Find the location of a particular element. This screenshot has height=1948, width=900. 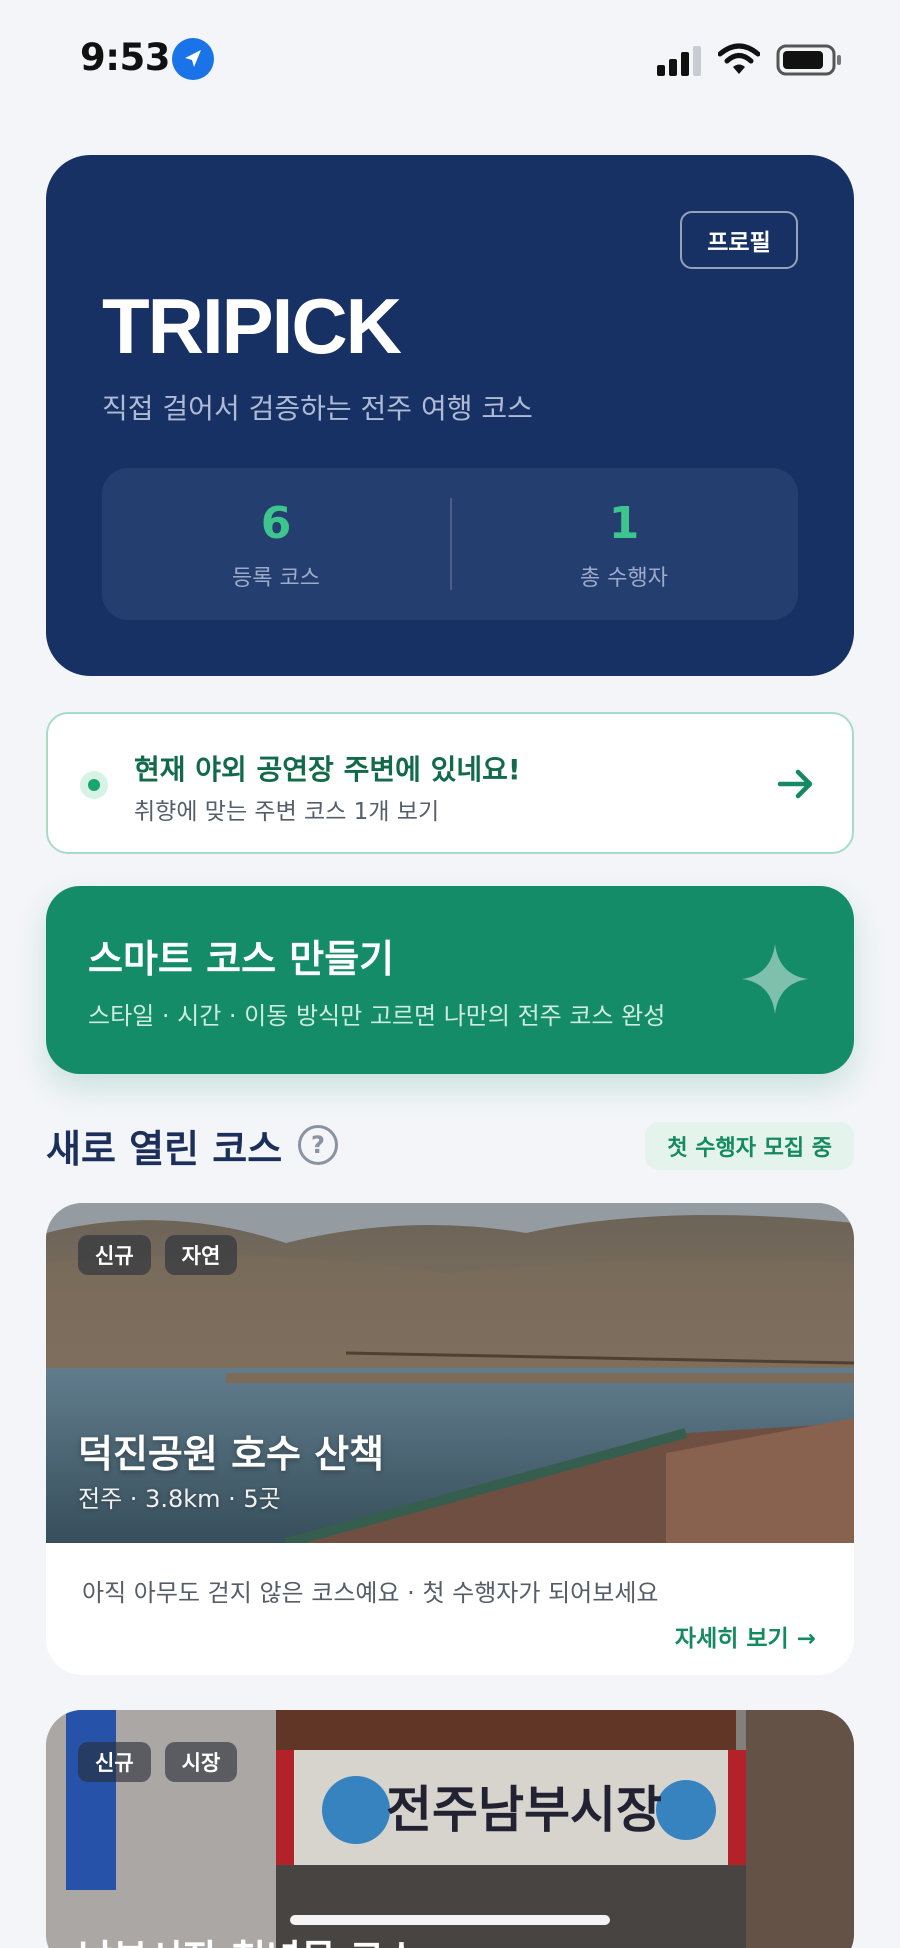

course-card: 신규 시장 전주남부시장 남부시장 청년몰 코스 is located at coordinates (450, 1829).